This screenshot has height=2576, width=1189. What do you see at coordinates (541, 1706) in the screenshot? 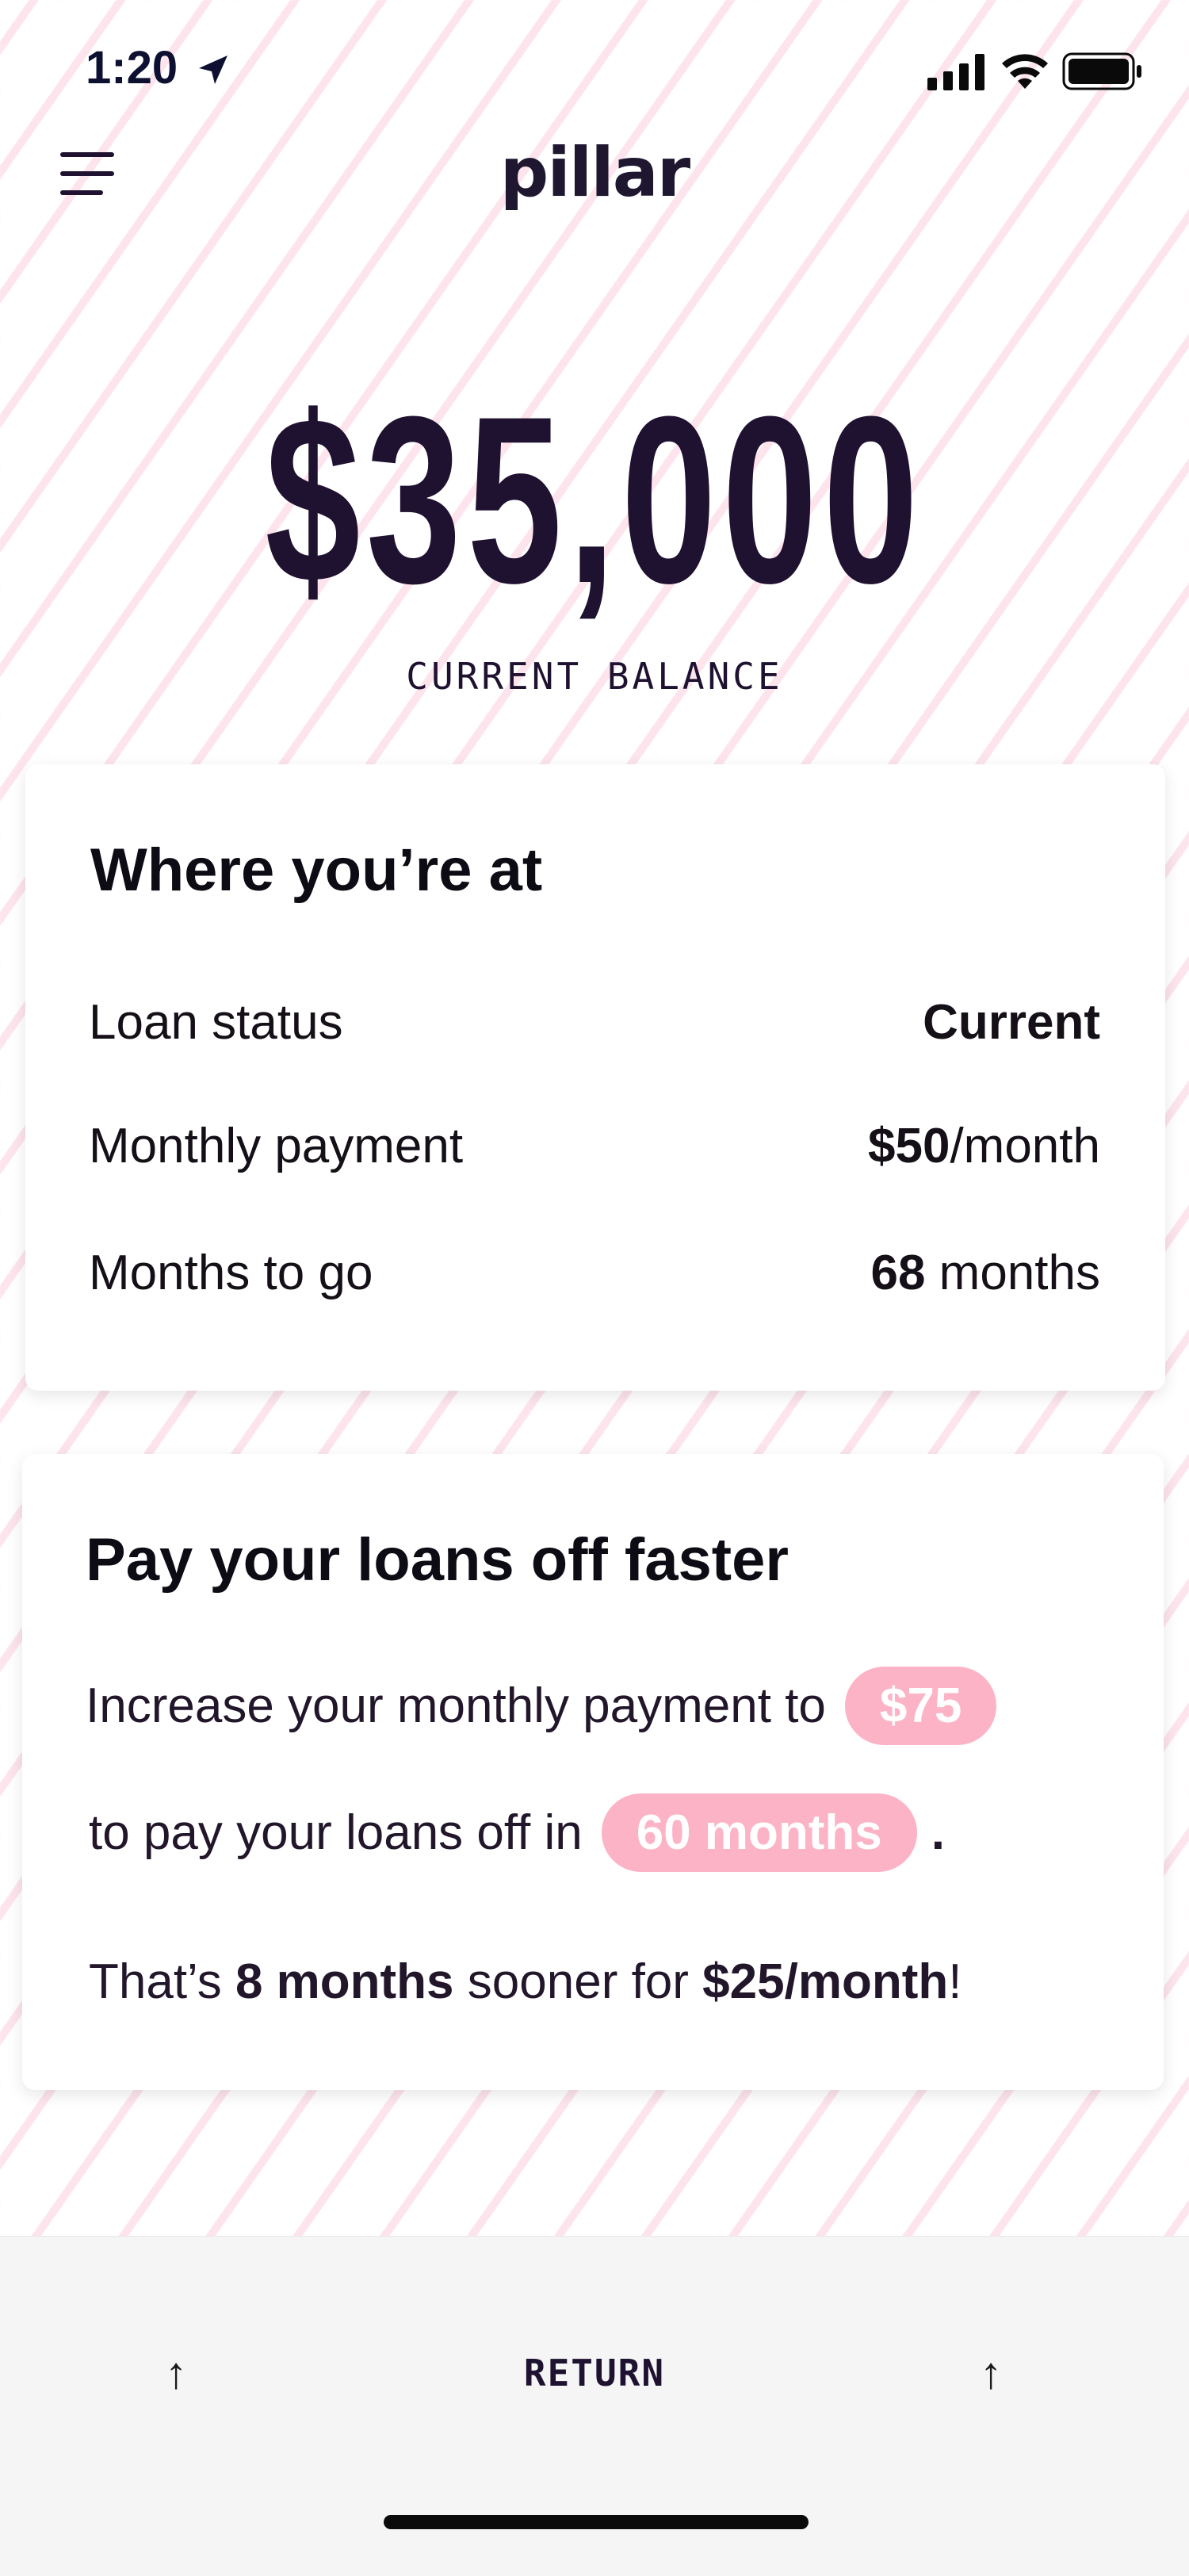
I see `increase-payment-text: Increase your monthly payment to $75` at bounding box center [541, 1706].